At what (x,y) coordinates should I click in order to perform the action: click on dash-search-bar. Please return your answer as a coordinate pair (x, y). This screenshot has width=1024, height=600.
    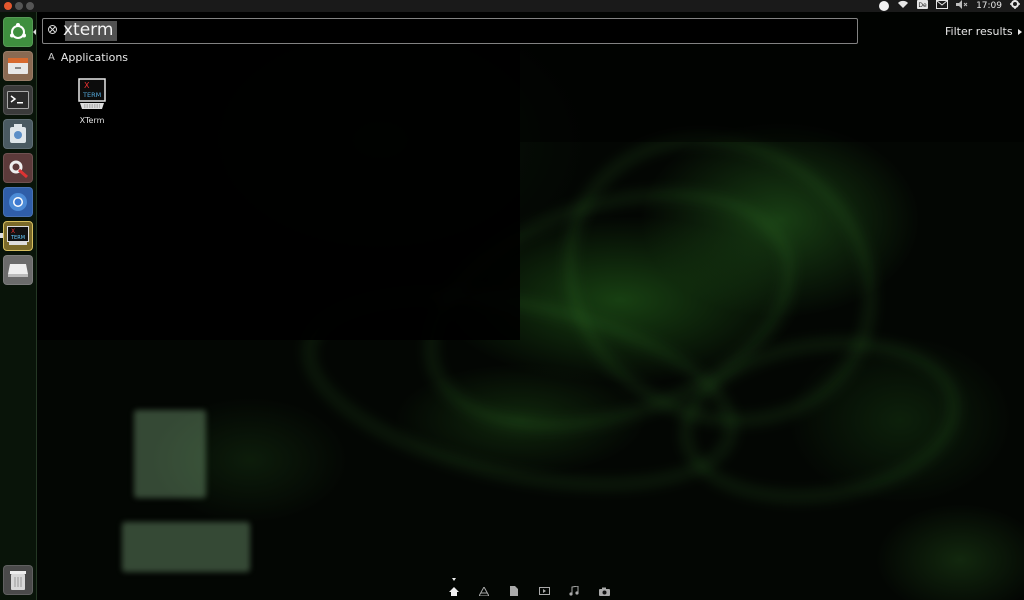
    Looking at the image, I should click on (450, 31).